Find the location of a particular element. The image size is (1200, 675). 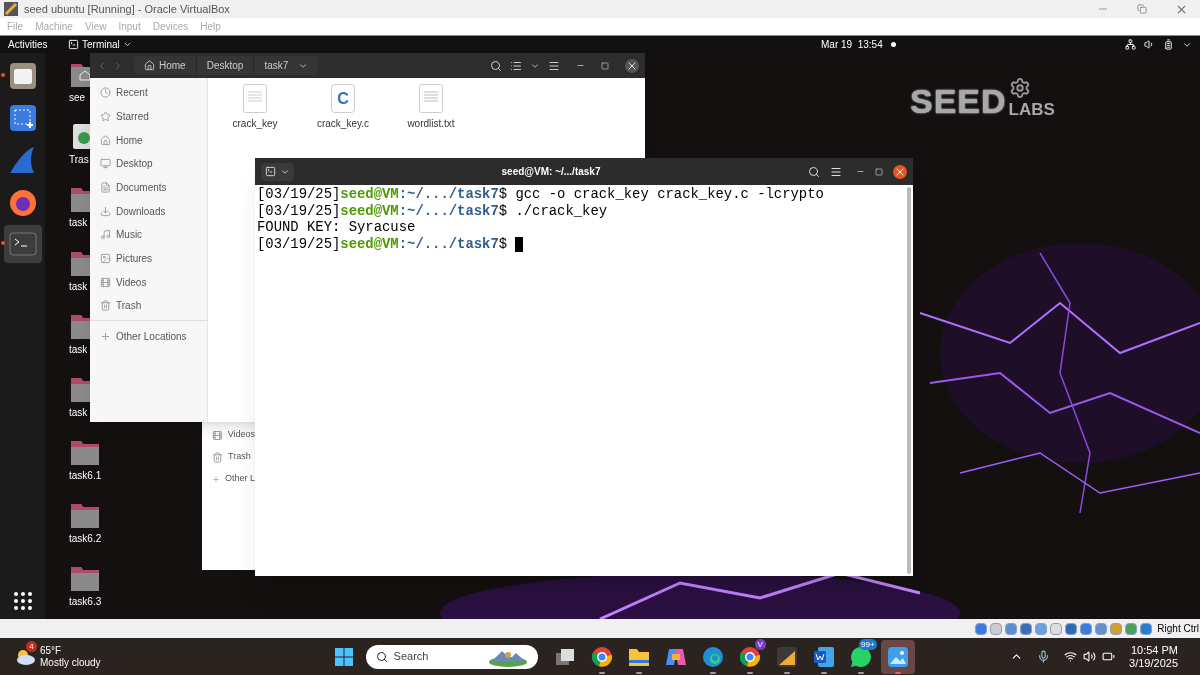

path-segment: Desktop is located at coordinates (224, 65).